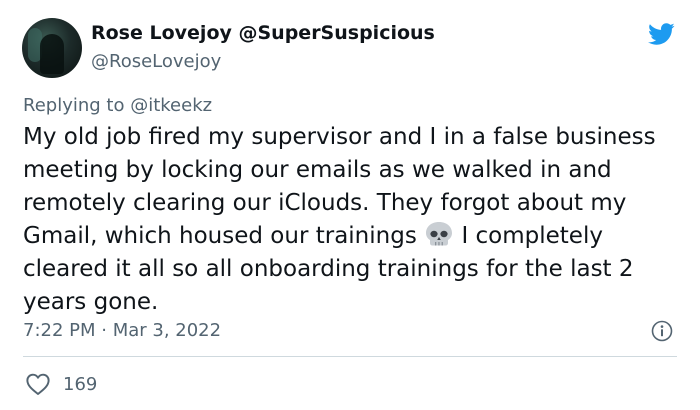 Image resolution: width=700 pixels, height=410 pixels. What do you see at coordinates (156, 61) in the screenshot?
I see `author-handle: @RoseLovejoy` at bounding box center [156, 61].